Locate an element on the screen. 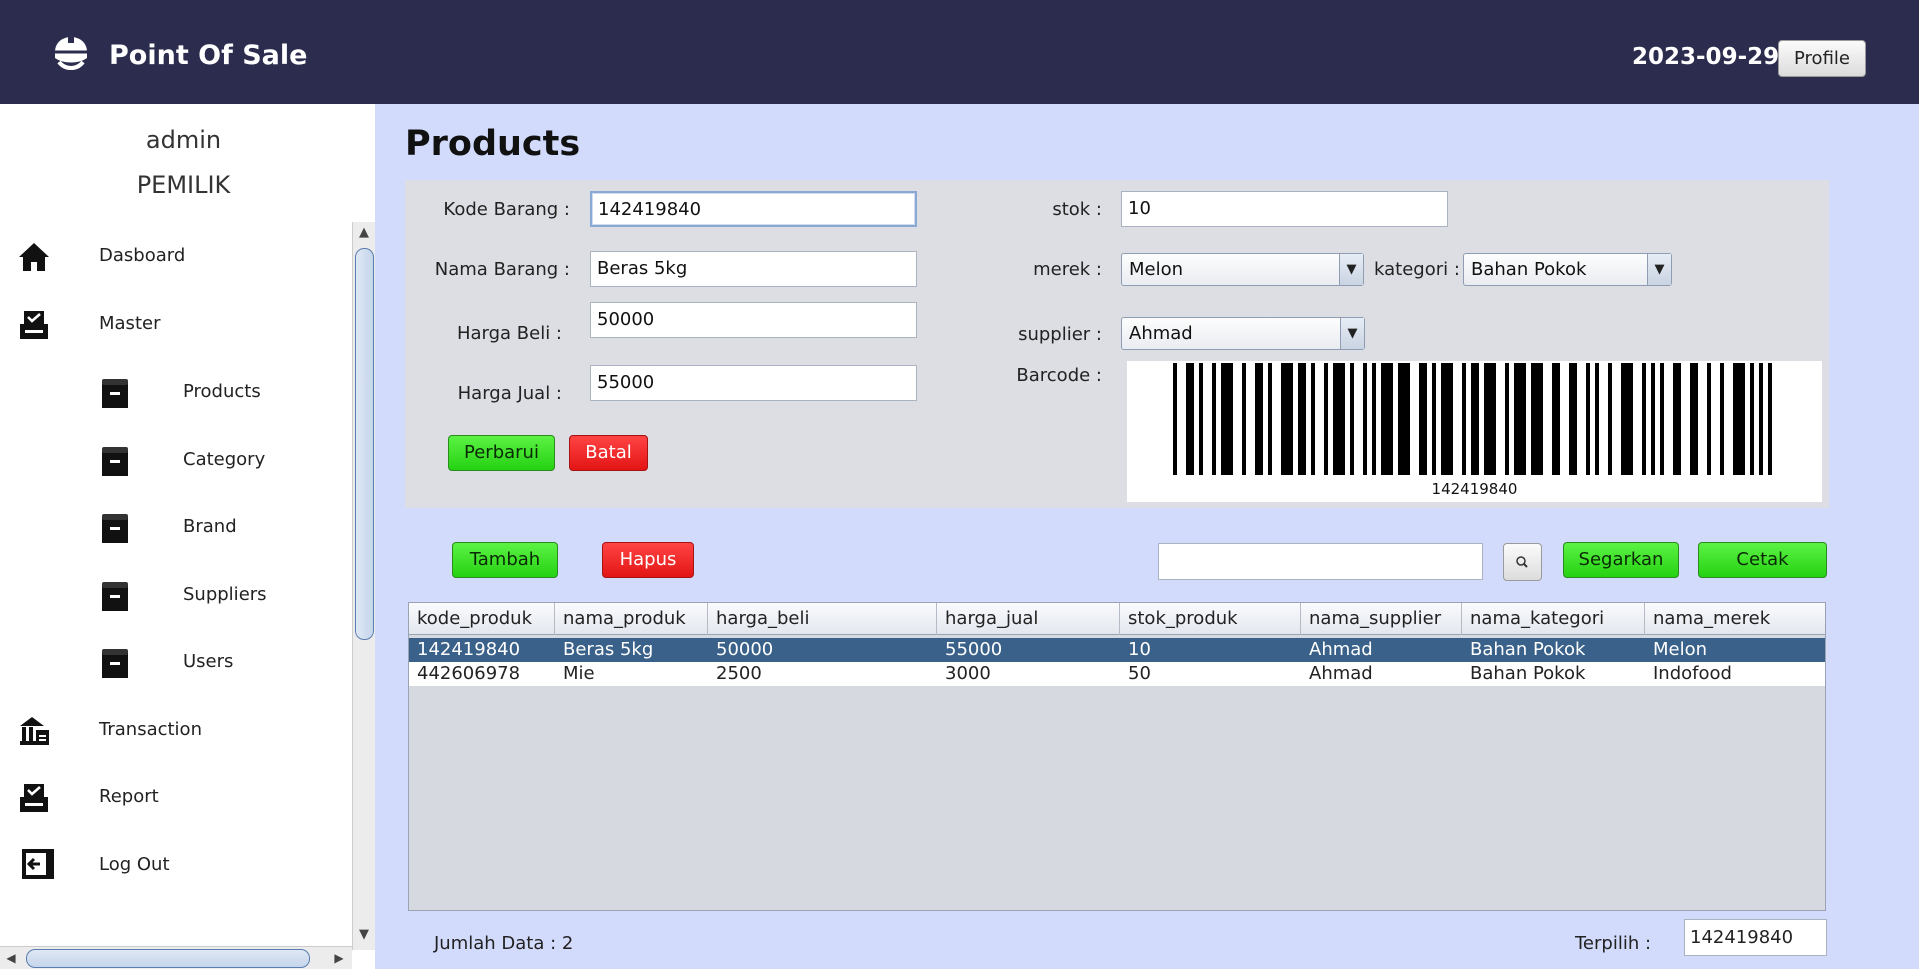  sidebar-item-log-out: Log Out is located at coordinates (175, 865).